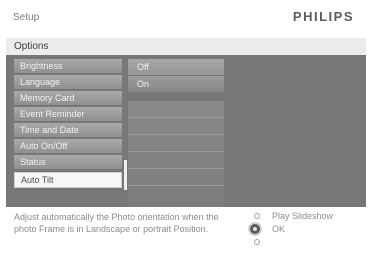 The height and width of the screenshot is (253, 372). I want to click on value-list: Off On, so click(176, 76).